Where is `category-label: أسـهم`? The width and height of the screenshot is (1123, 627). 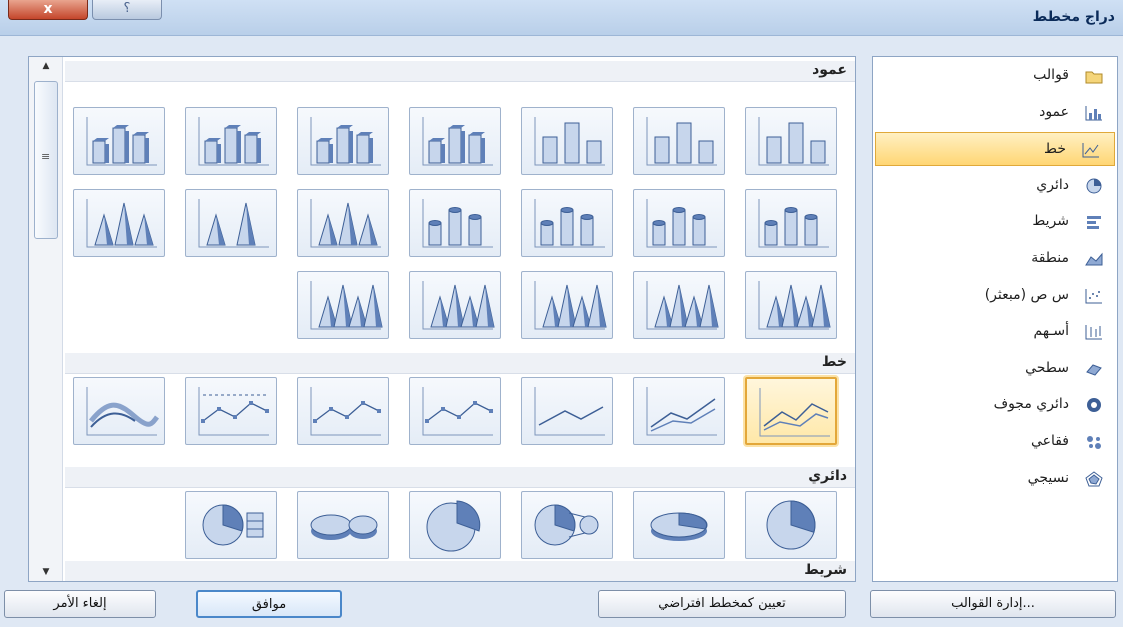
category-label: أسـهم is located at coordinates (1051, 331).